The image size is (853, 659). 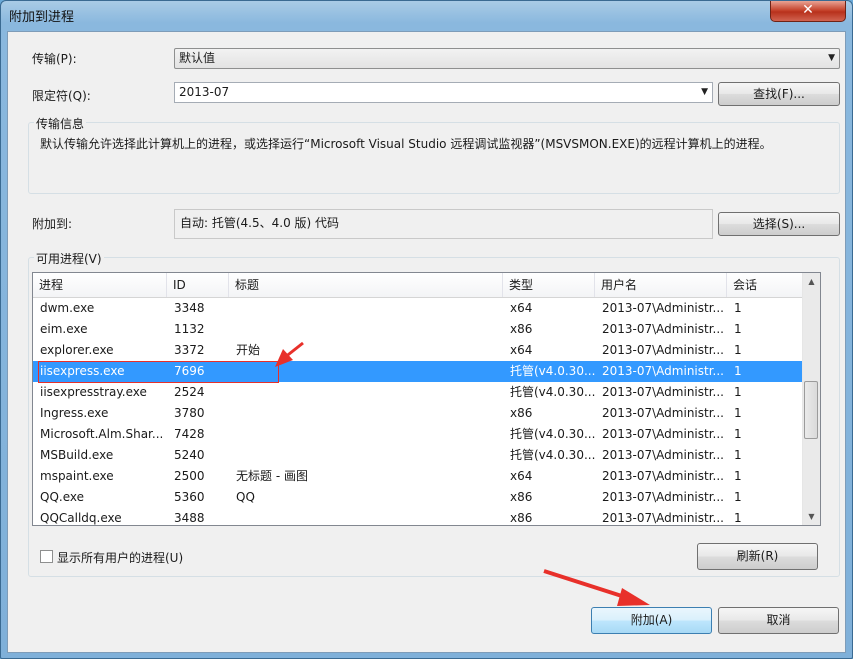 What do you see at coordinates (811, 410) in the screenshot?
I see `scroll-thumb` at bounding box center [811, 410].